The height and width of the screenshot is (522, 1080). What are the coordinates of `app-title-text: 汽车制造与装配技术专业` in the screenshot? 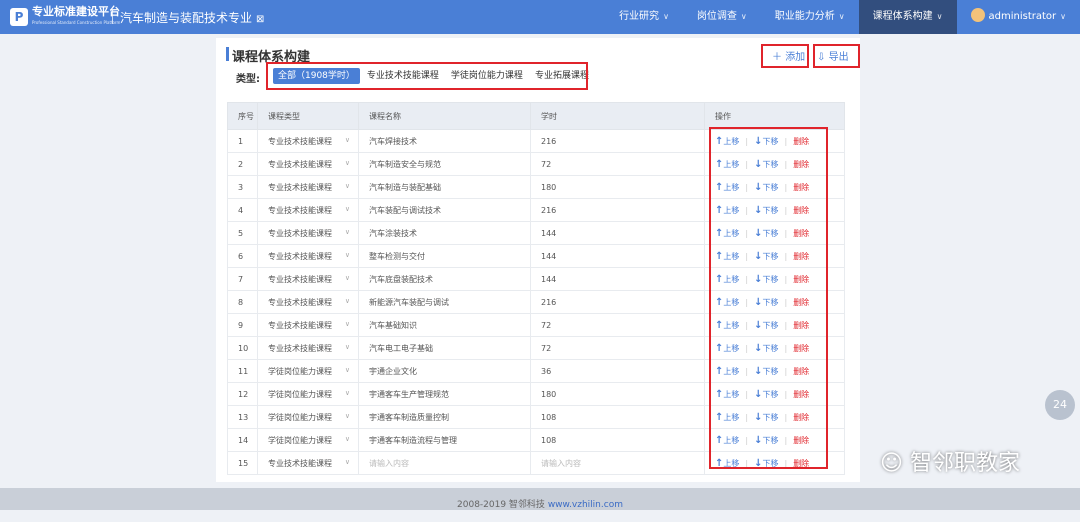 It's located at (186, 18).